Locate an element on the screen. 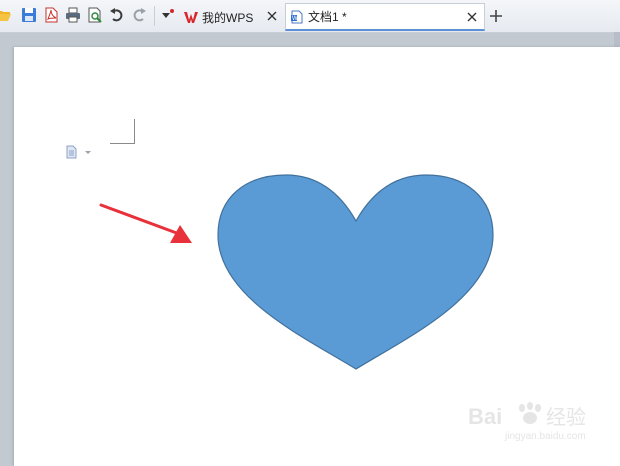 The image size is (620, 466). svg-text: 经验 is located at coordinates (566, 417).